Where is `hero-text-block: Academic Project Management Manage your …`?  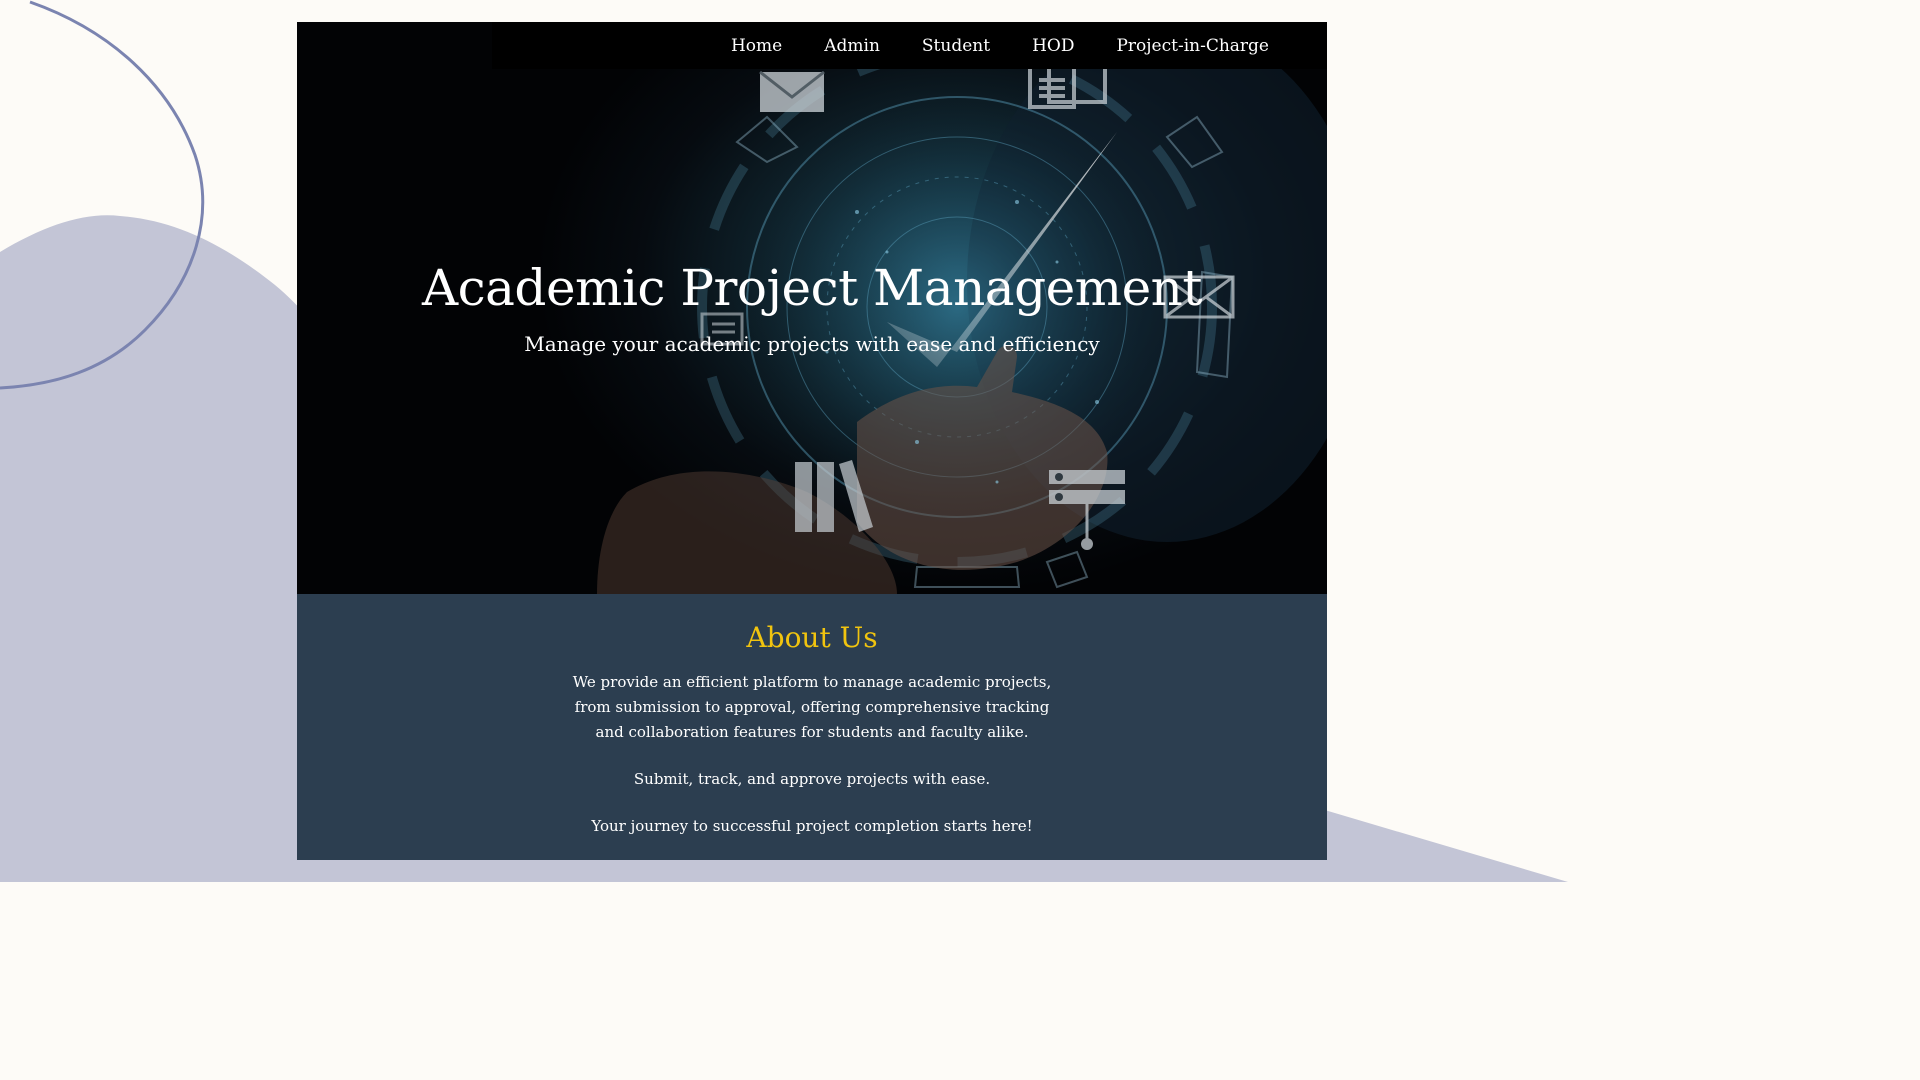
hero-text-block: Academic Project Management Manage your … is located at coordinates (812, 305).